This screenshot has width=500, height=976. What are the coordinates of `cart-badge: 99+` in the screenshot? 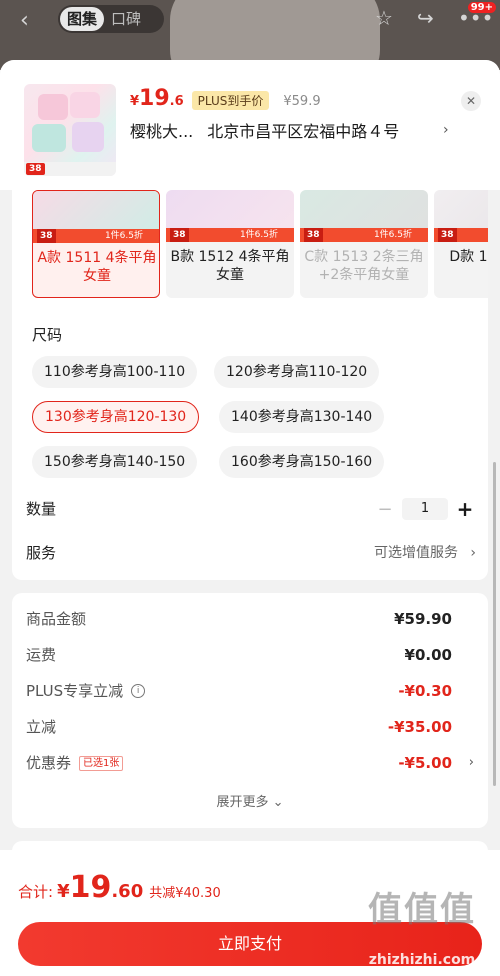 It's located at (481, 7).